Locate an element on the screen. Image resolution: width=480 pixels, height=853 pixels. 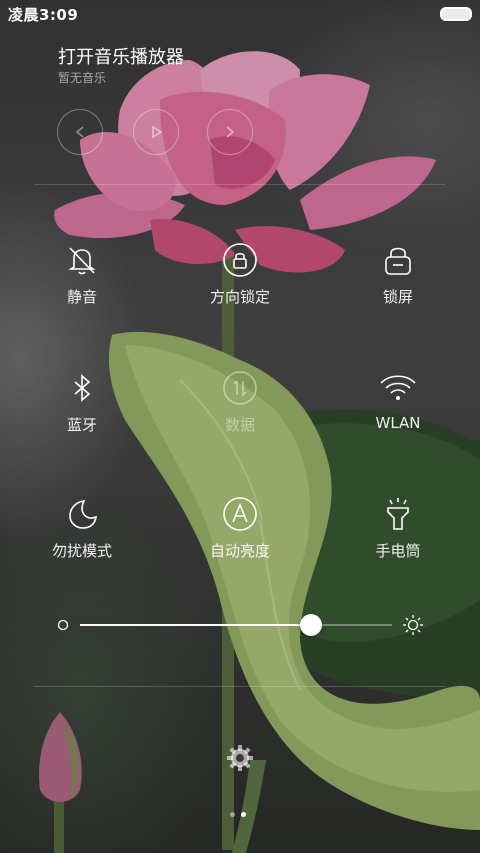
toggle-rotation-lock: 方向锁定 is located at coordinates (240, 273).